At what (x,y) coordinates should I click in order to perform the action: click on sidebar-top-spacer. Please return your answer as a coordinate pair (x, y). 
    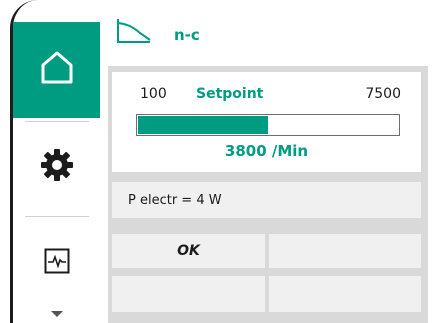
    Looking at the image, I should click on (56, 11).